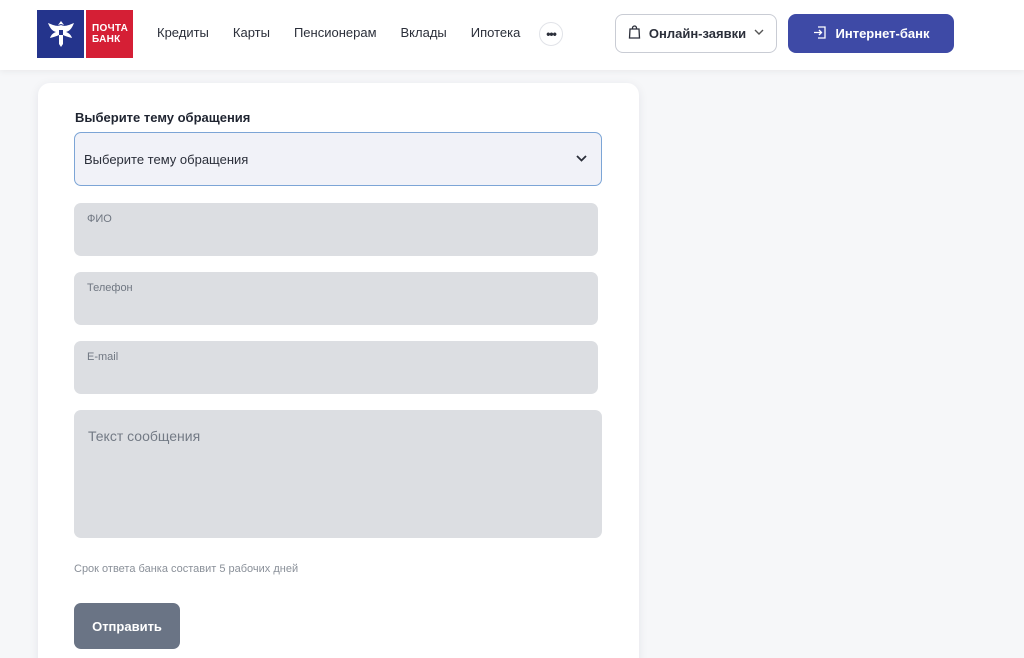 Image resolution: width=1024 pixels, height=658 pixels. I want to click on pochta-bank-logo: ПОЧТА БАНК, so click(85, 34).